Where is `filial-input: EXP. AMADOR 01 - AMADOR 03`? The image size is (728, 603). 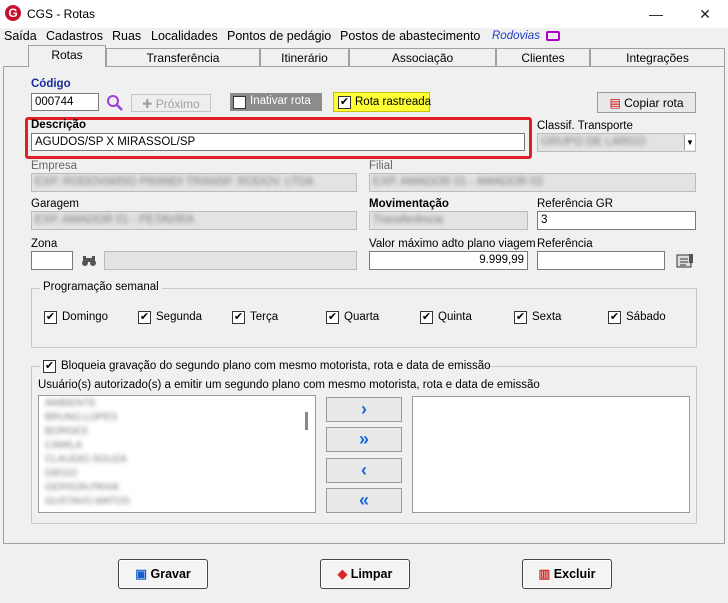
filial-input: EXP. AMADOR 01 - AMADOR 03 is located at coordinates (532, 182).